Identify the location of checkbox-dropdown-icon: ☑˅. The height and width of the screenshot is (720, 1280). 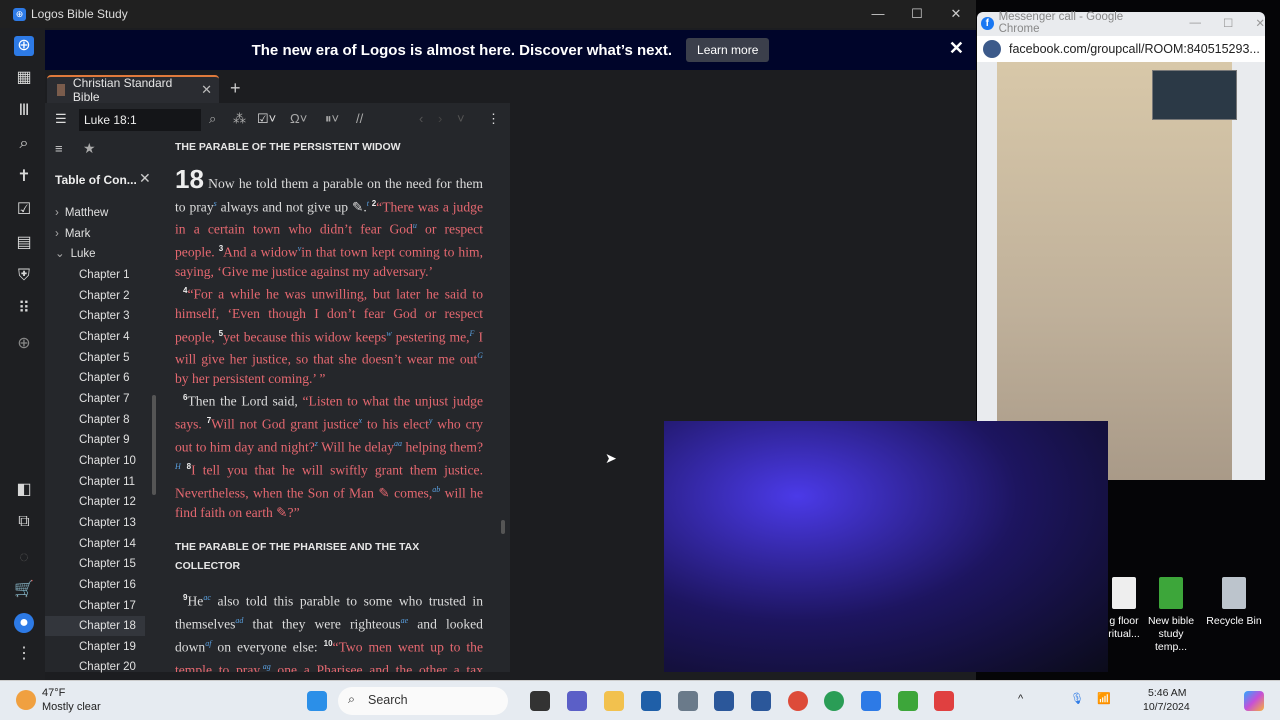
(266, 119).